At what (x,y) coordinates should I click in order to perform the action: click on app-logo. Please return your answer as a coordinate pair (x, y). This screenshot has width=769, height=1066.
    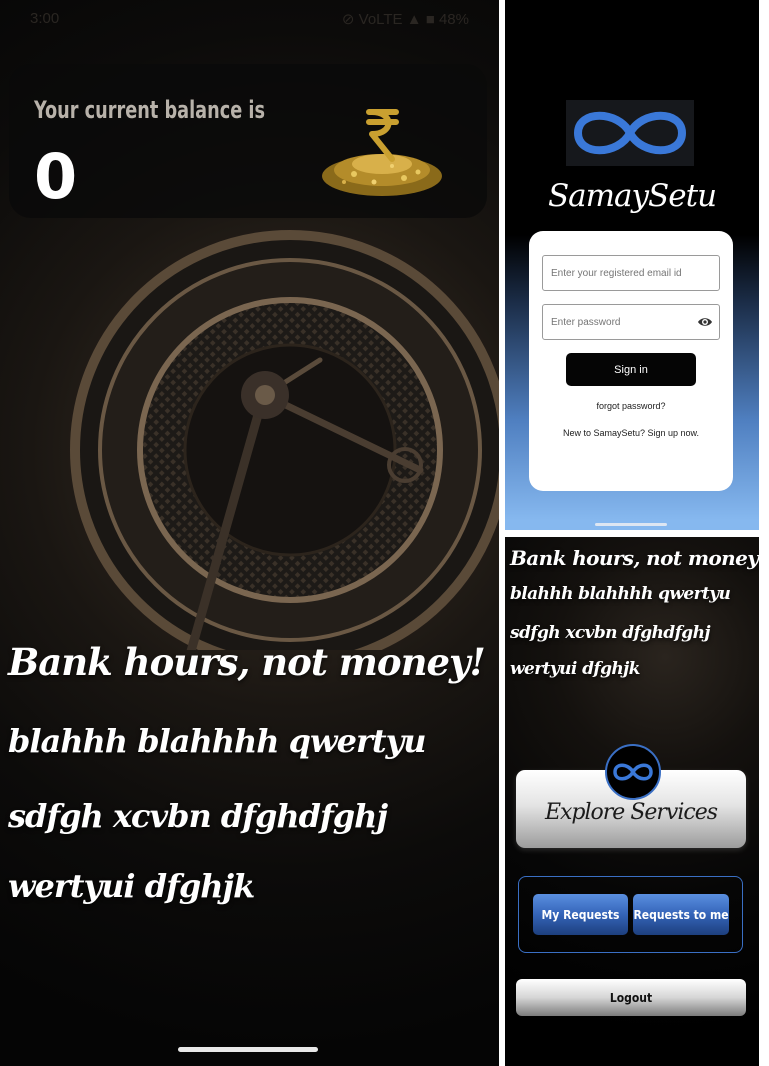
    Looking at the image, I should click on (630, 133).